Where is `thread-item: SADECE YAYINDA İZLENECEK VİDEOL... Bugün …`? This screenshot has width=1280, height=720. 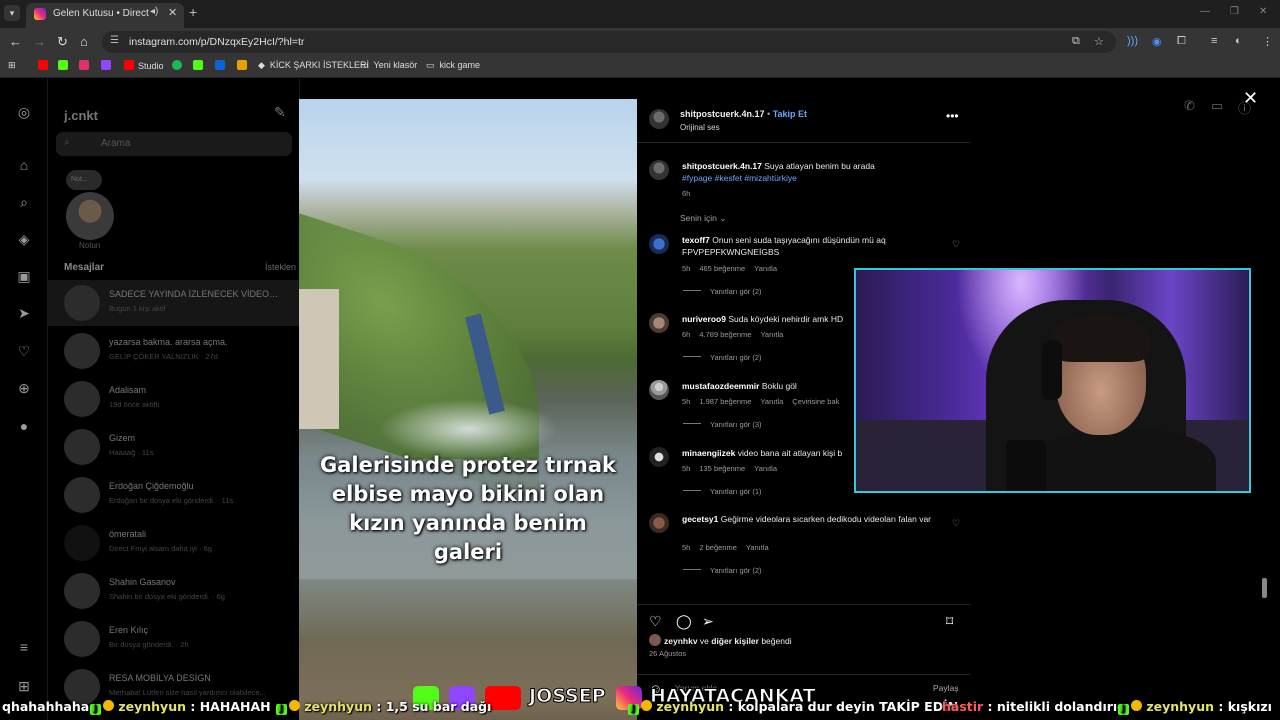 thread-item: SADECE YAYINDA İZLENECEK VİDEOL... Bugün … is located at coordinates (174, 303).